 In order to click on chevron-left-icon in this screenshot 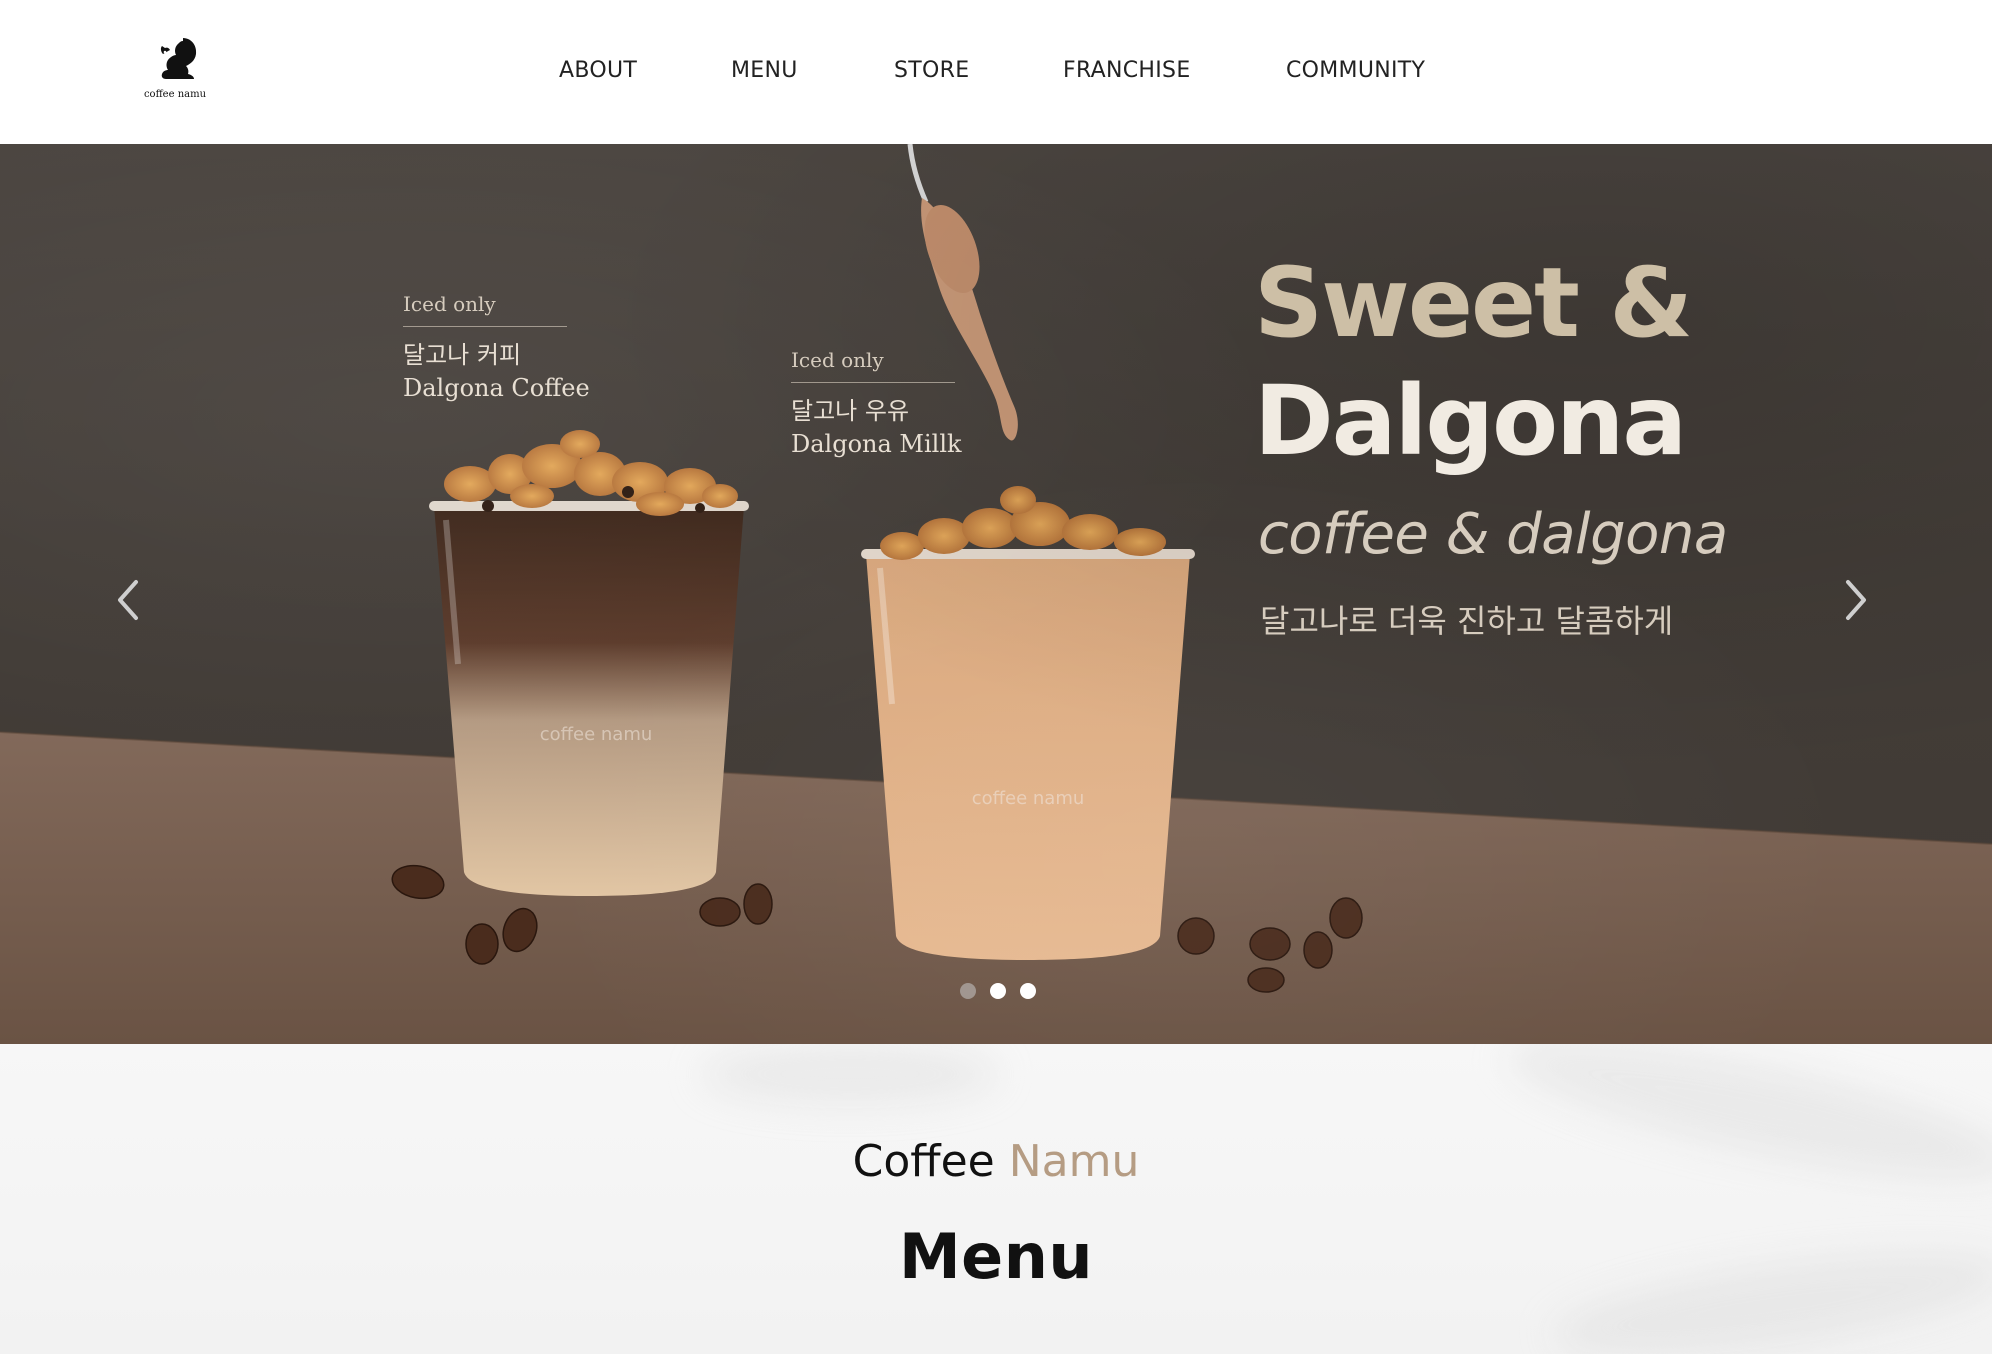, I will do `click(128, 600)`.